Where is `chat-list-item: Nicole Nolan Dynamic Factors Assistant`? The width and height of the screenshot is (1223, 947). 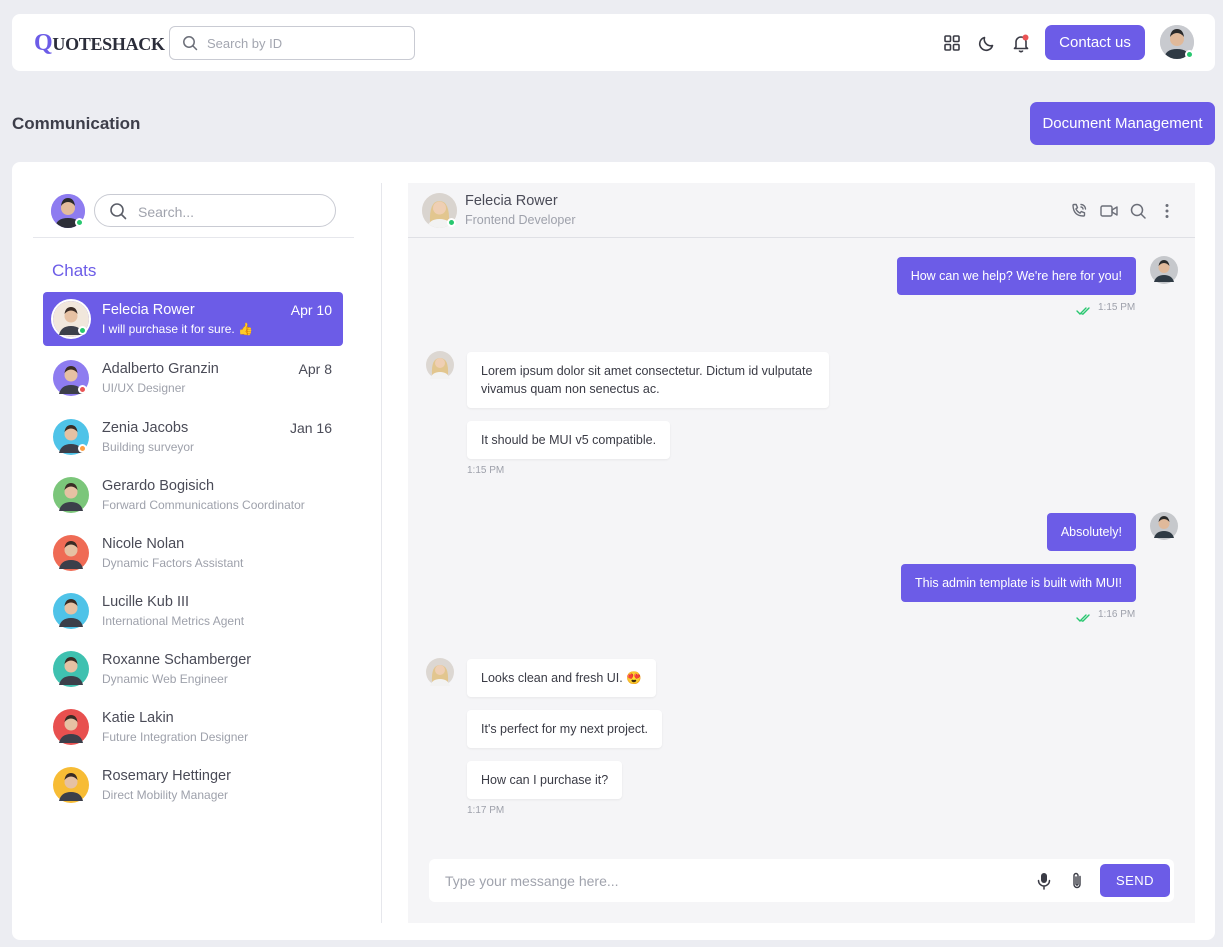
chat-list-item: Nicole Nolan Dynamic Factors Assistant is located at coordinates (193, 553).